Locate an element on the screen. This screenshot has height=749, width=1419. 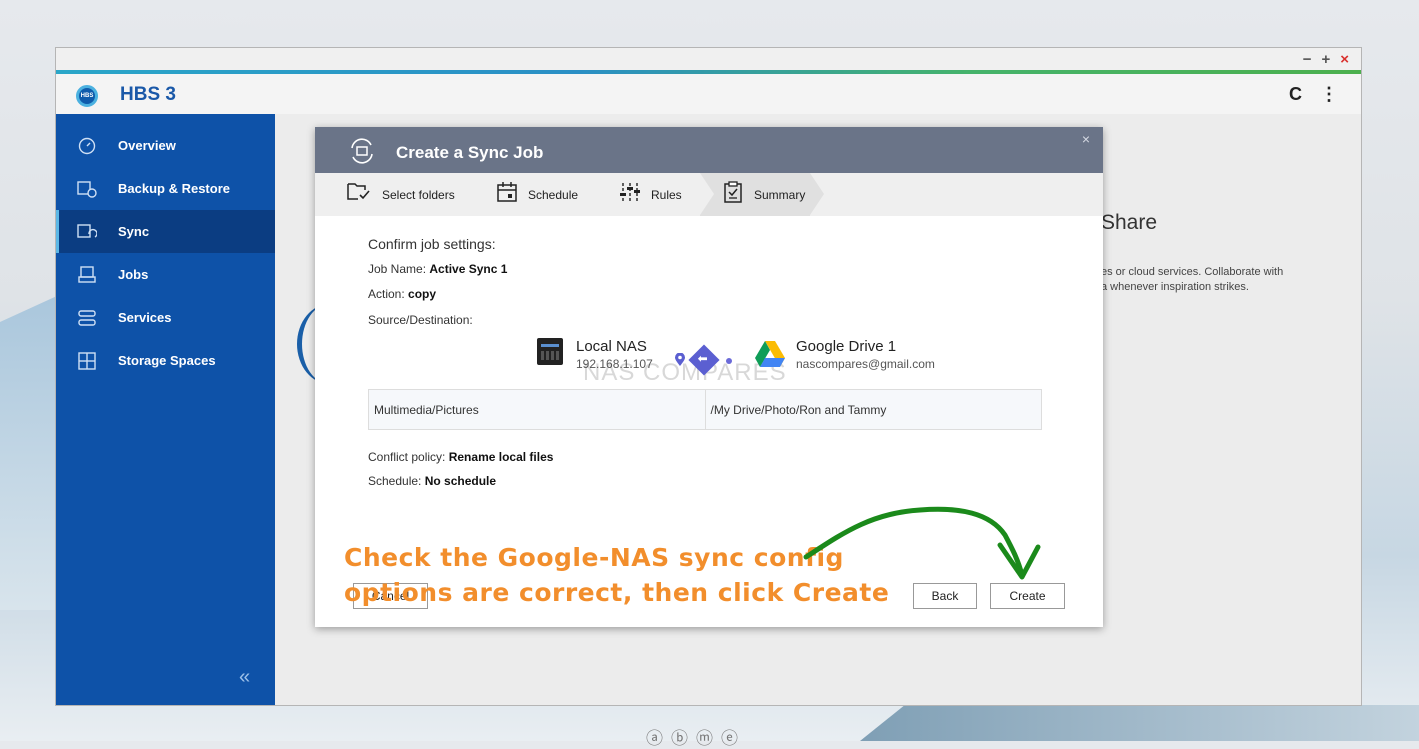
schedule-row: Schedule: No schedule is located at coordinates (432, 481).